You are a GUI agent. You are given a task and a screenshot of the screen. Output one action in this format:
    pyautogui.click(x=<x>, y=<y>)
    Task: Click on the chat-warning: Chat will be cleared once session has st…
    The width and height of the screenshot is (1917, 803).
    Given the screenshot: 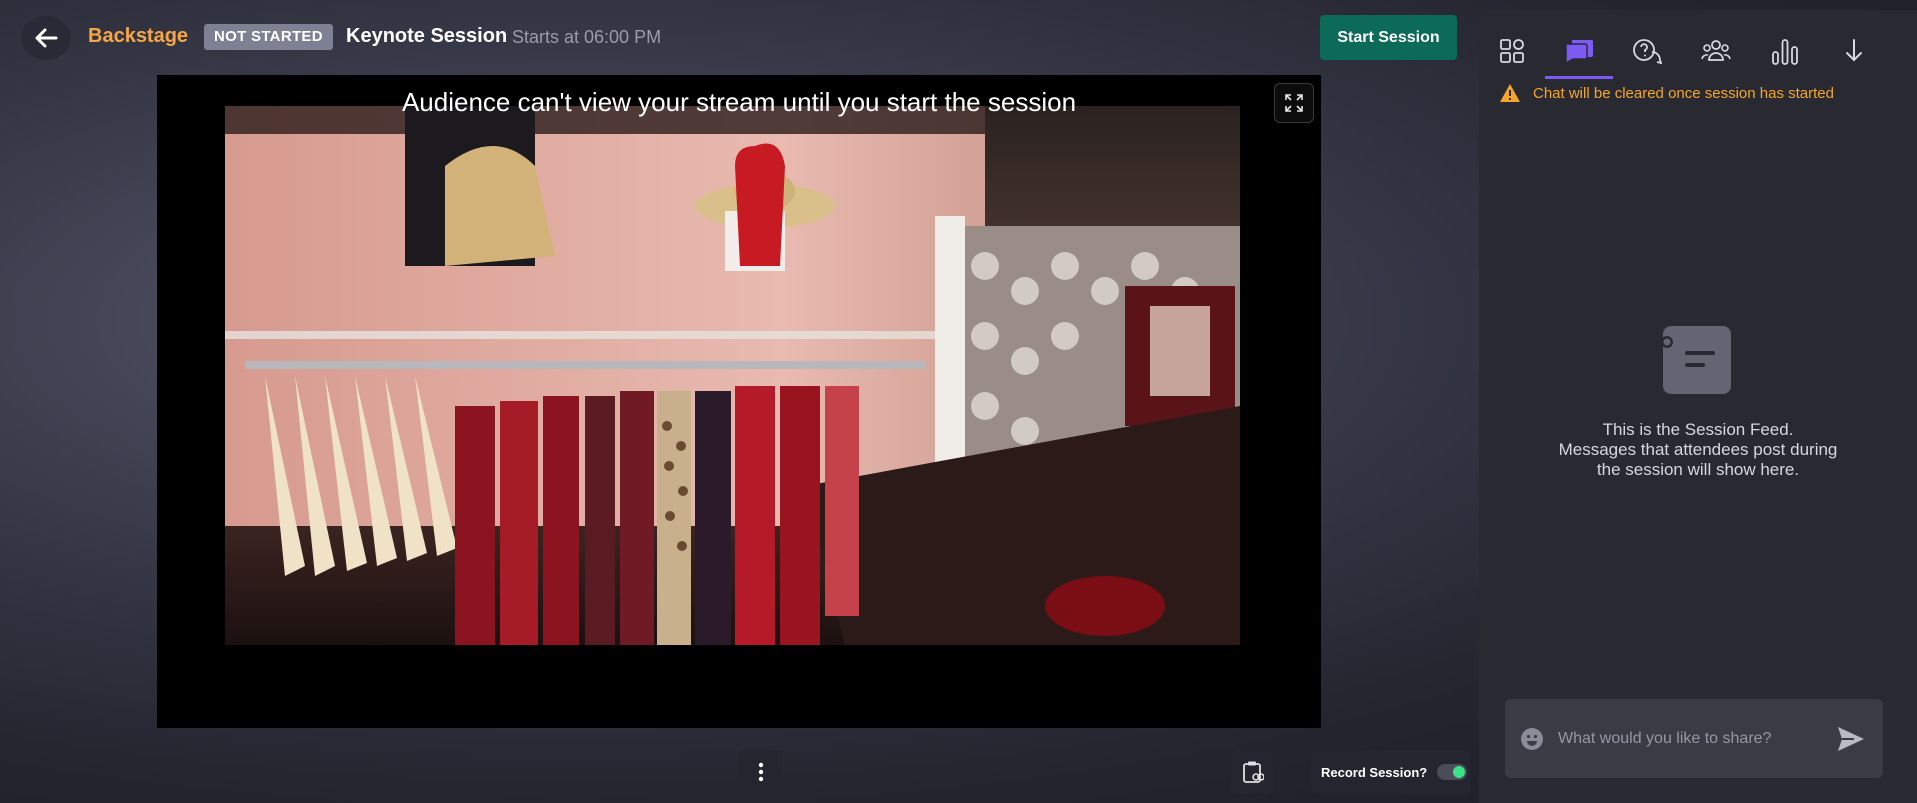 What is the action you would take?
    pyautogui.click(x=1666, y=93)
    